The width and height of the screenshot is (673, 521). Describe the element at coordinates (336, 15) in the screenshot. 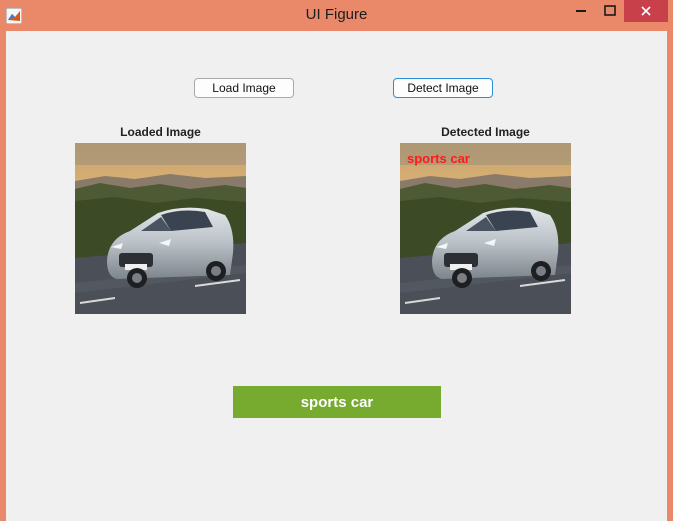

I see `title-bar: UI Figure` at that location.